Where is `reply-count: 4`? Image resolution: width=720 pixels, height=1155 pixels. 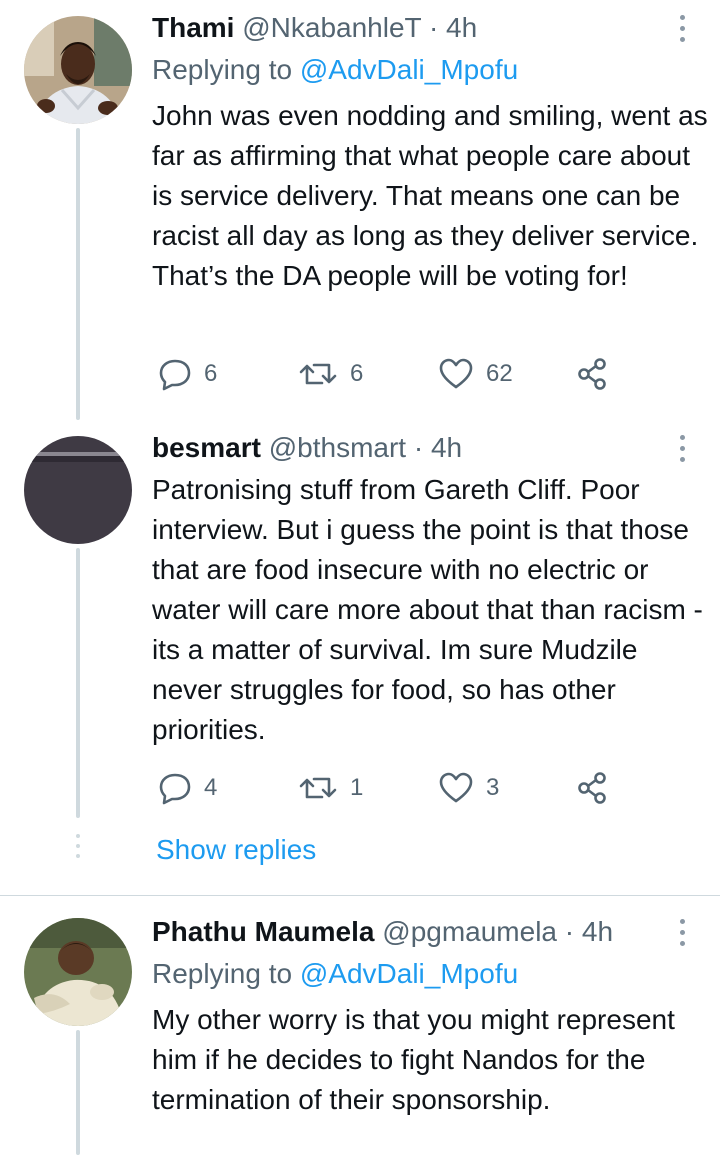 reply-count: 4 is located at coordinates (211, 787).